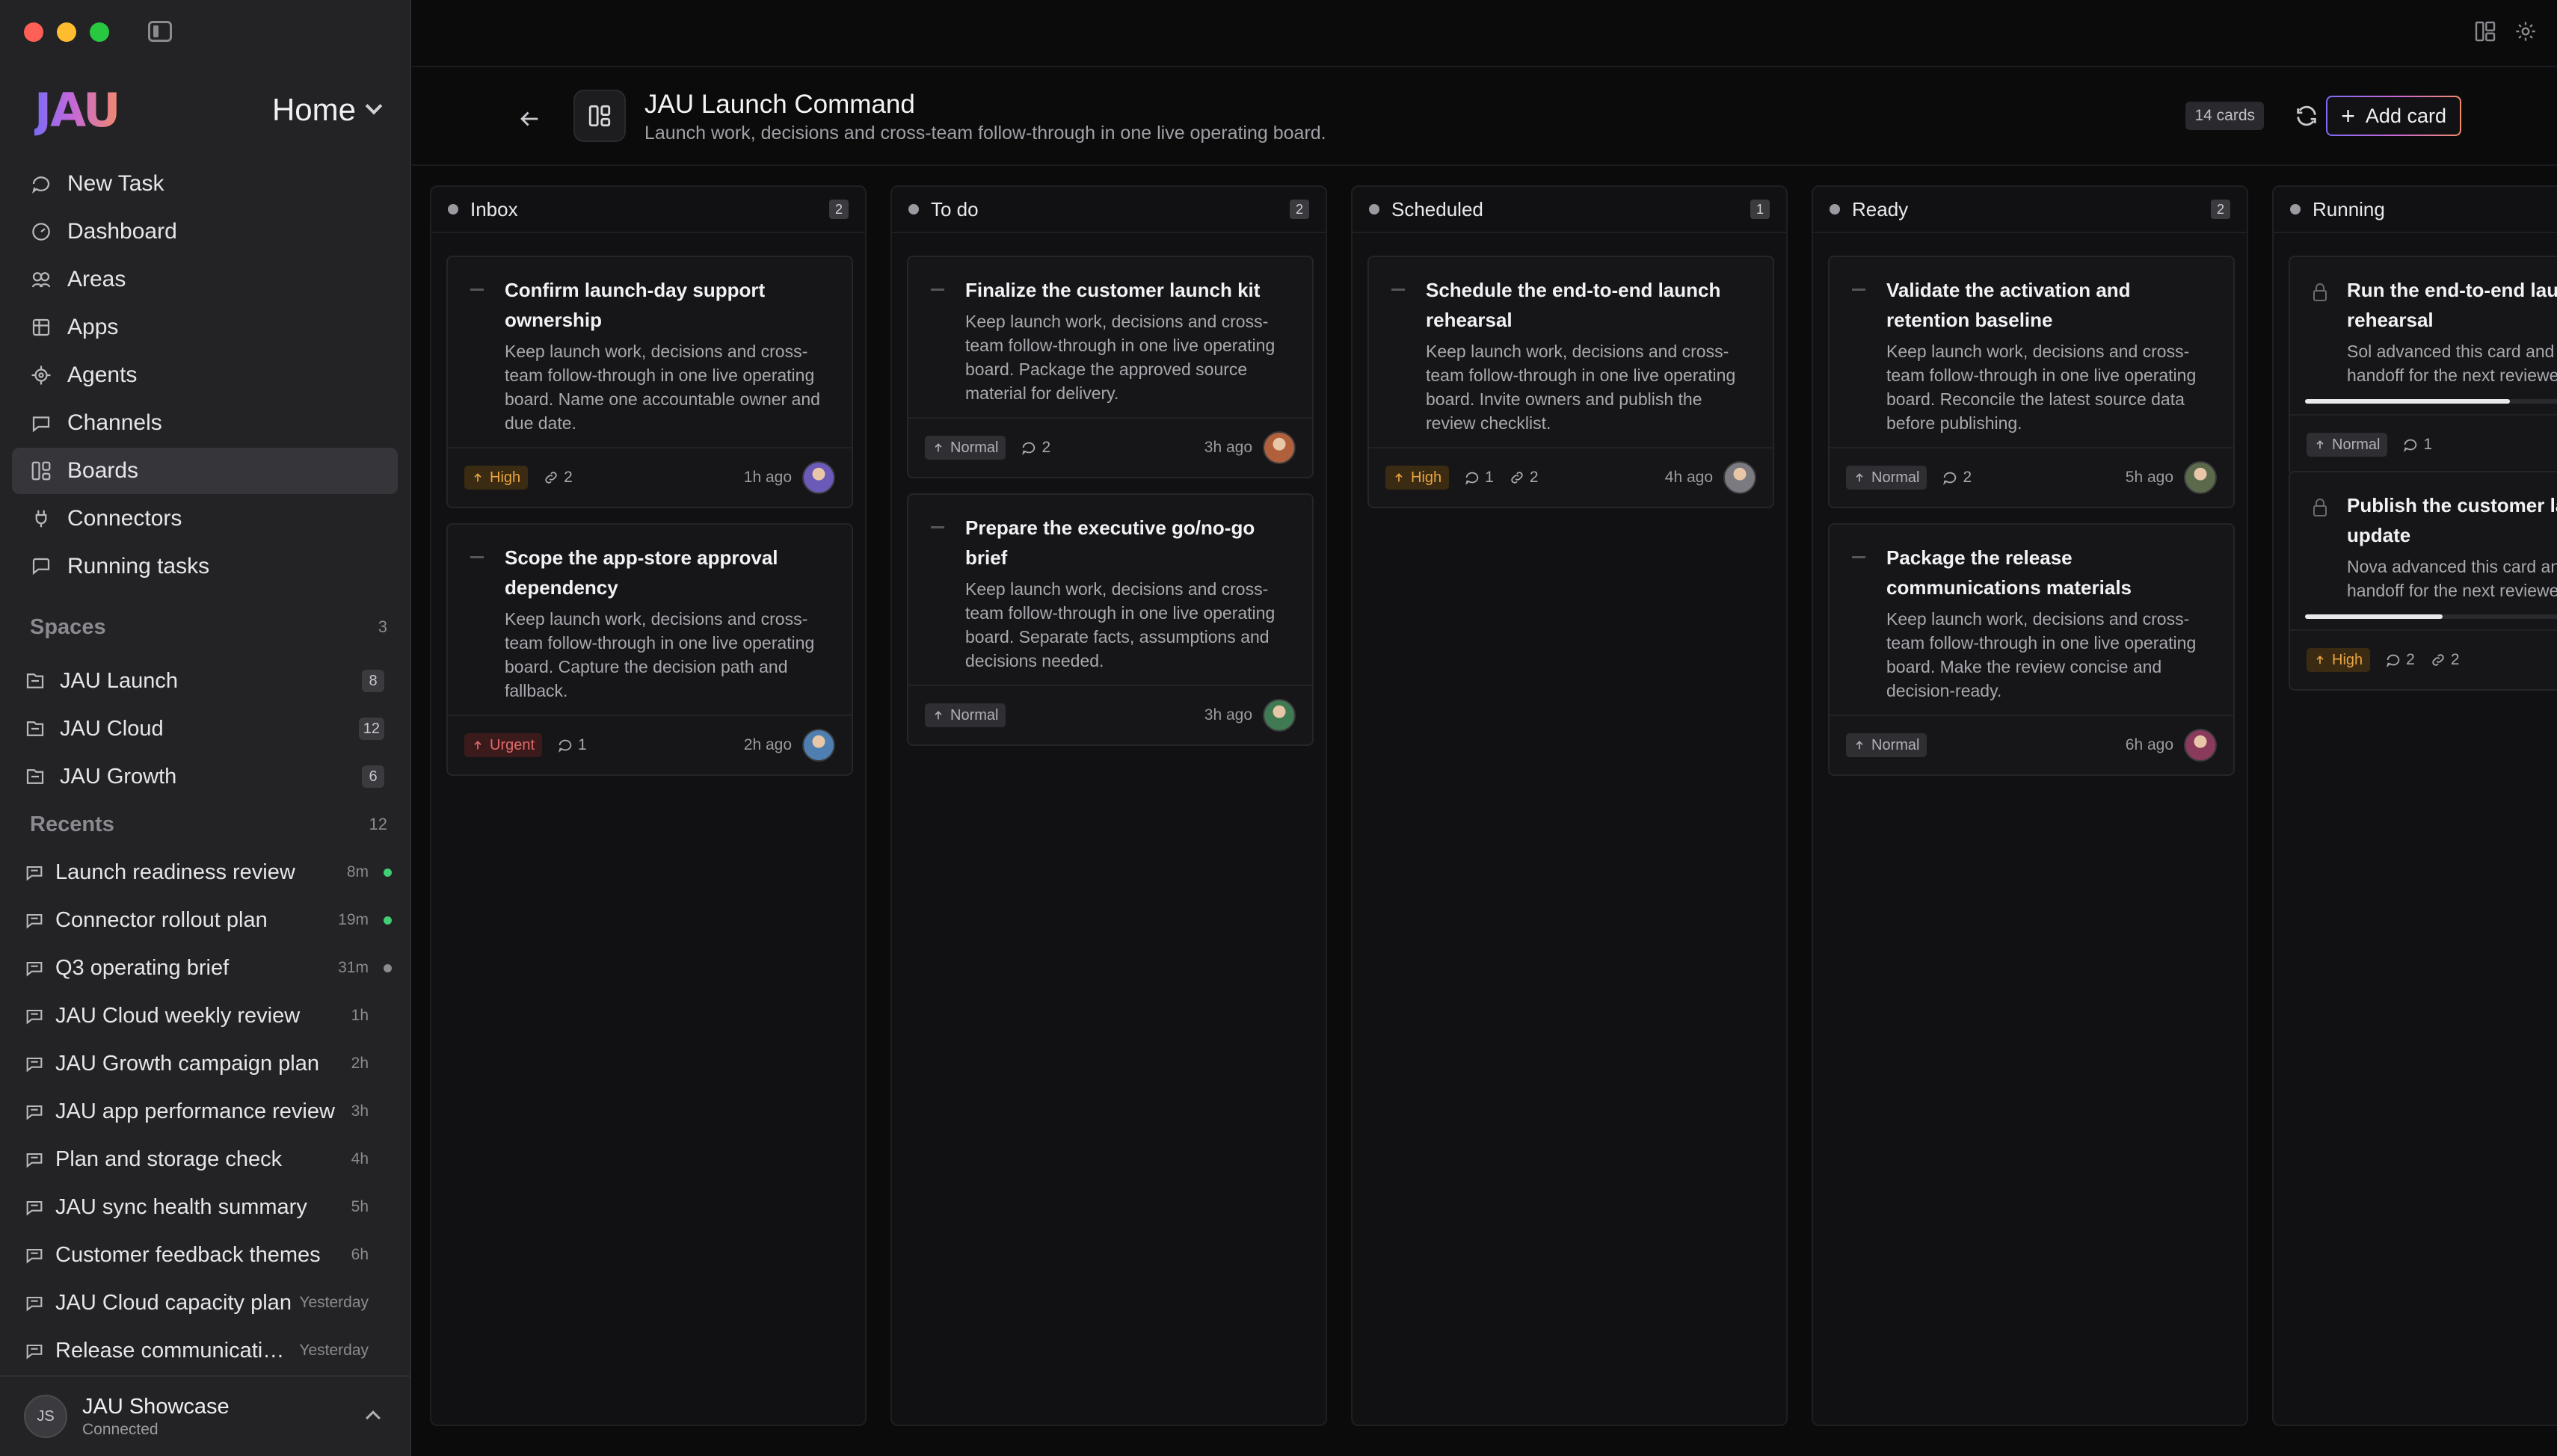  What do you see at coordinates (205, 279) in the screenshot?
I see `sidebar-item-areas: Areas` at bounding box center [205, 279].